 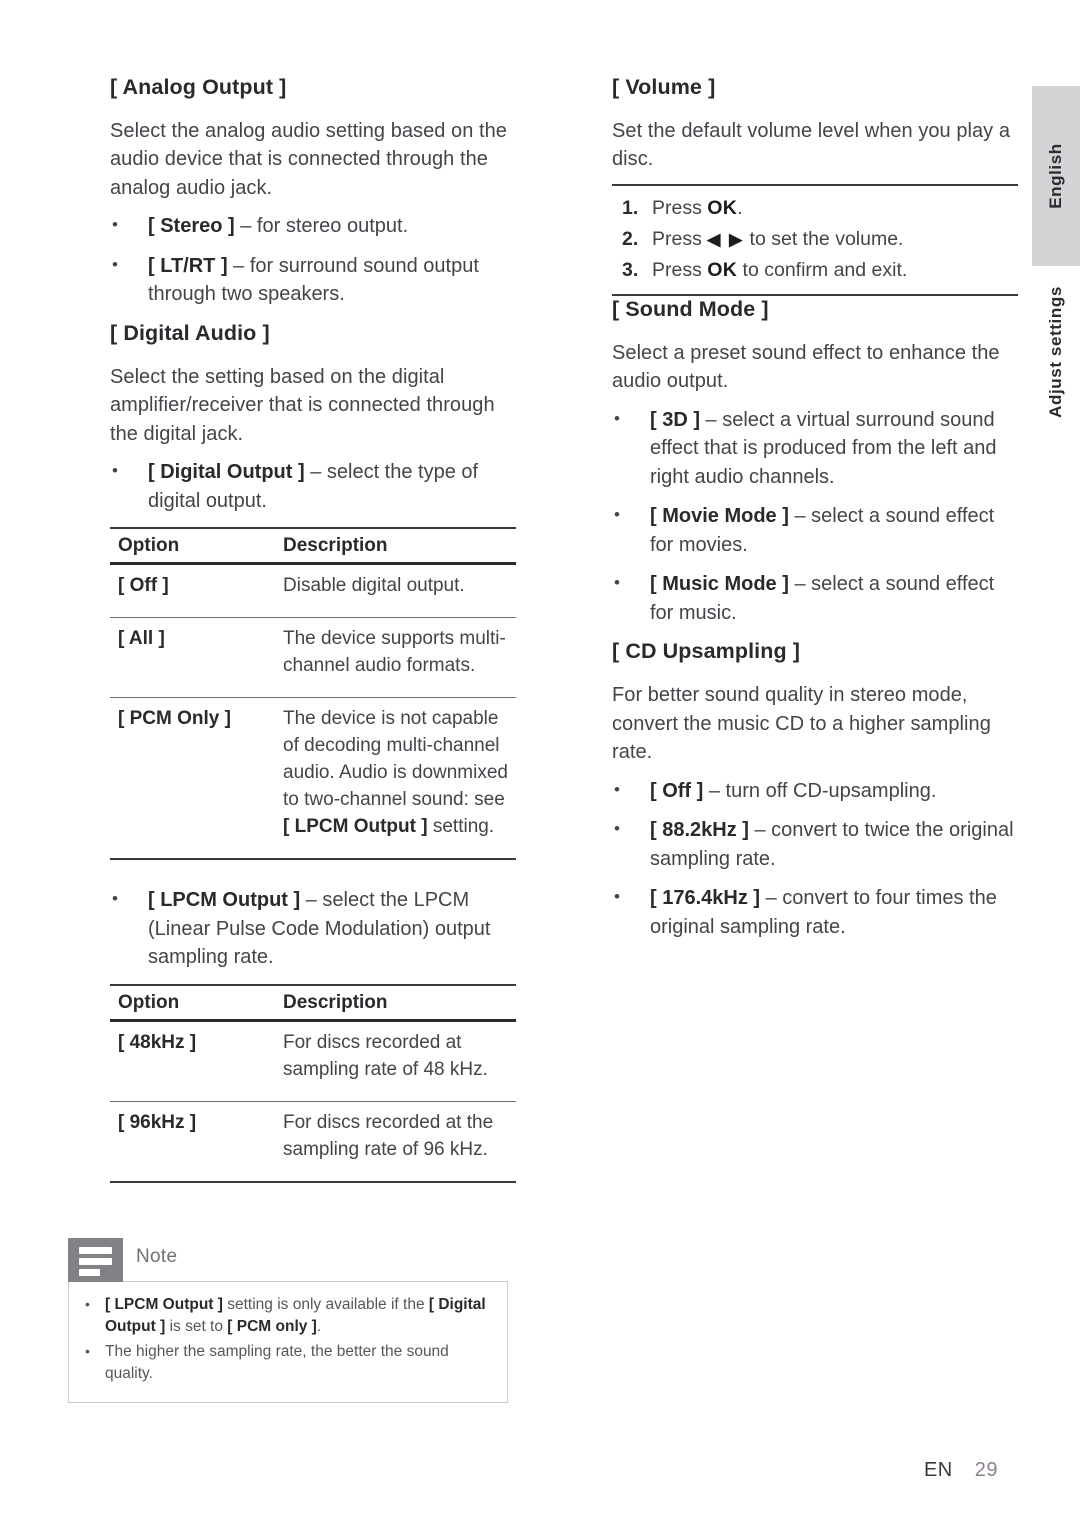 I want to click on bullet-term: [ Movie Mode ], so click(x=719, y=516).